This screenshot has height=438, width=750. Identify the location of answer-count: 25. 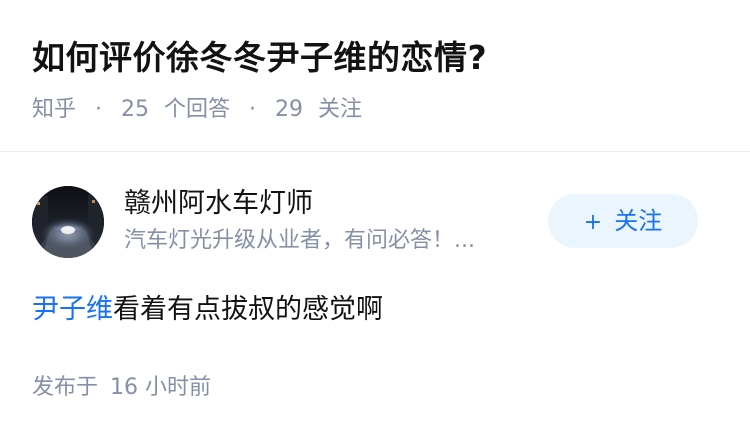
(135, 109).